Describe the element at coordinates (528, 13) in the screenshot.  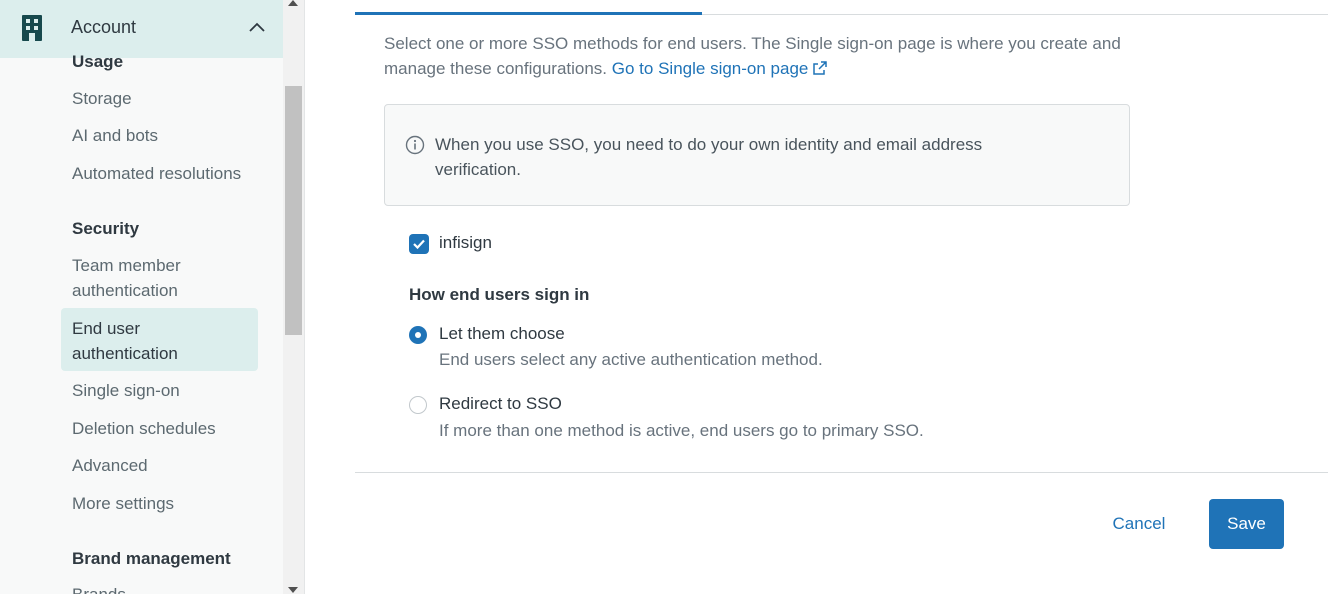
I see `tab-active-indicator` at that location.